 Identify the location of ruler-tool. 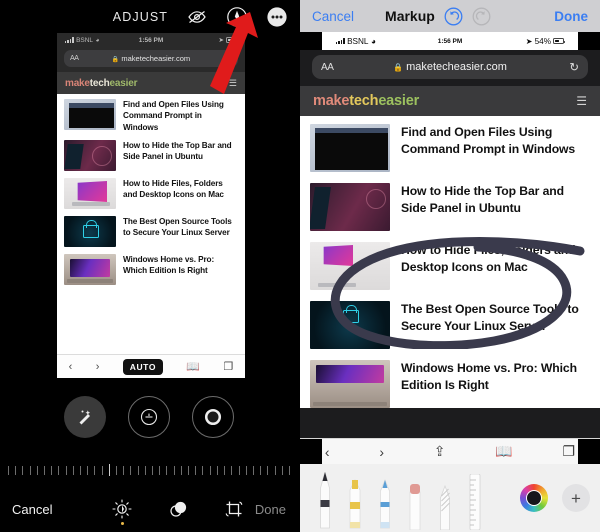
(475, 499).